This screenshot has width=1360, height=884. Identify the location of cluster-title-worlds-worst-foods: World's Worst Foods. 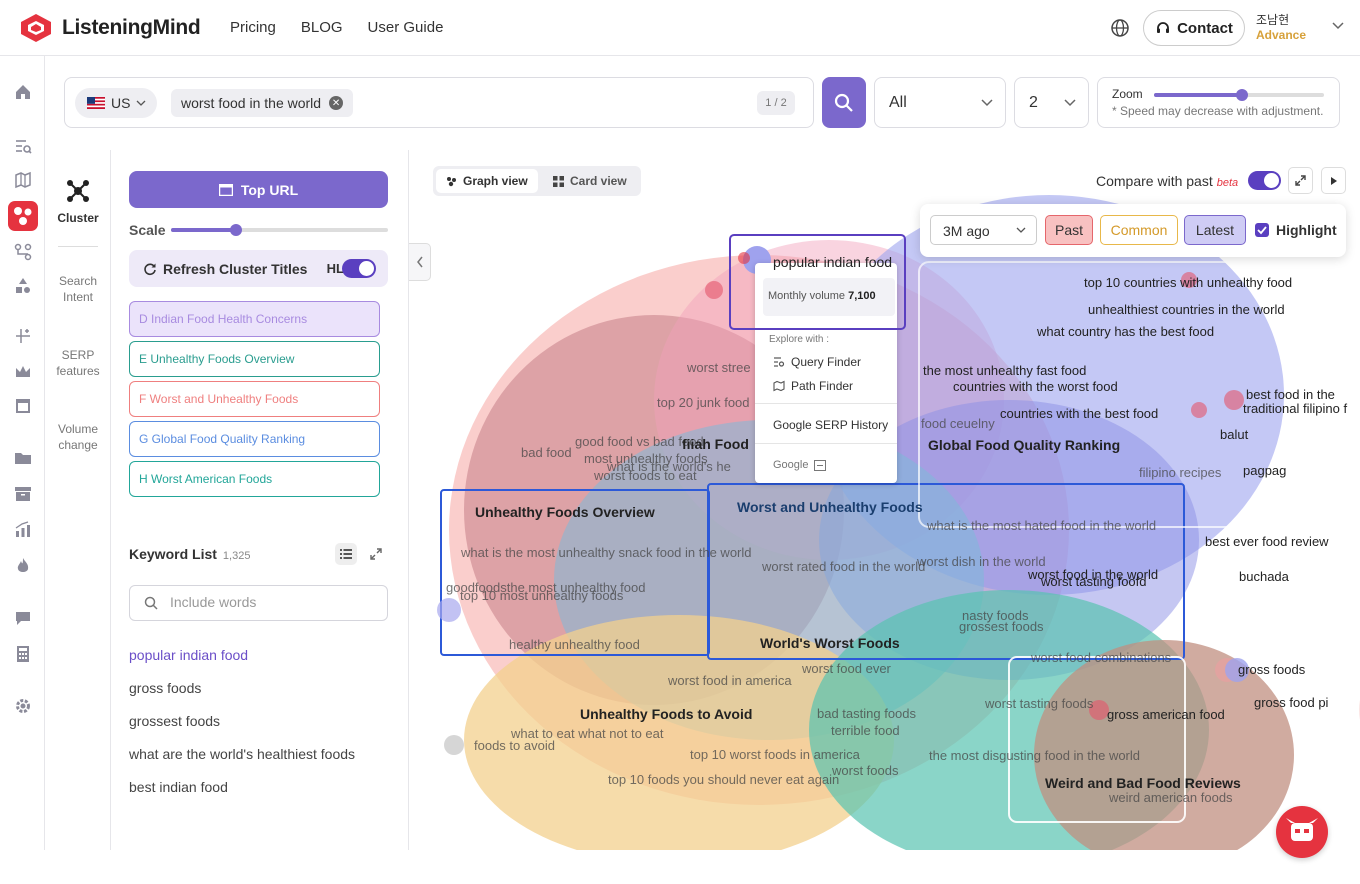
(830, 643).